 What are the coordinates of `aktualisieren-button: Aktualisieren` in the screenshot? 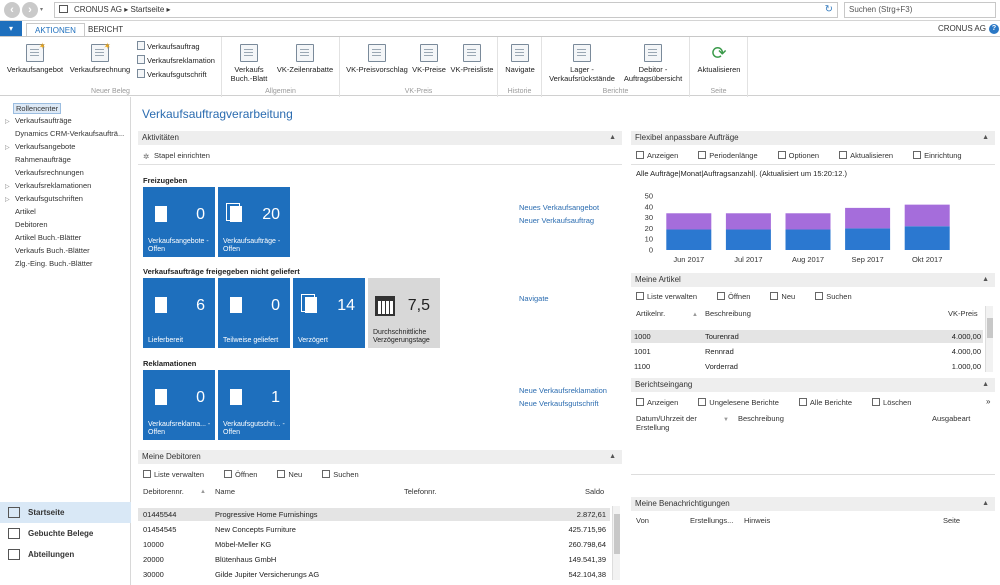 It's located at (871, 155).